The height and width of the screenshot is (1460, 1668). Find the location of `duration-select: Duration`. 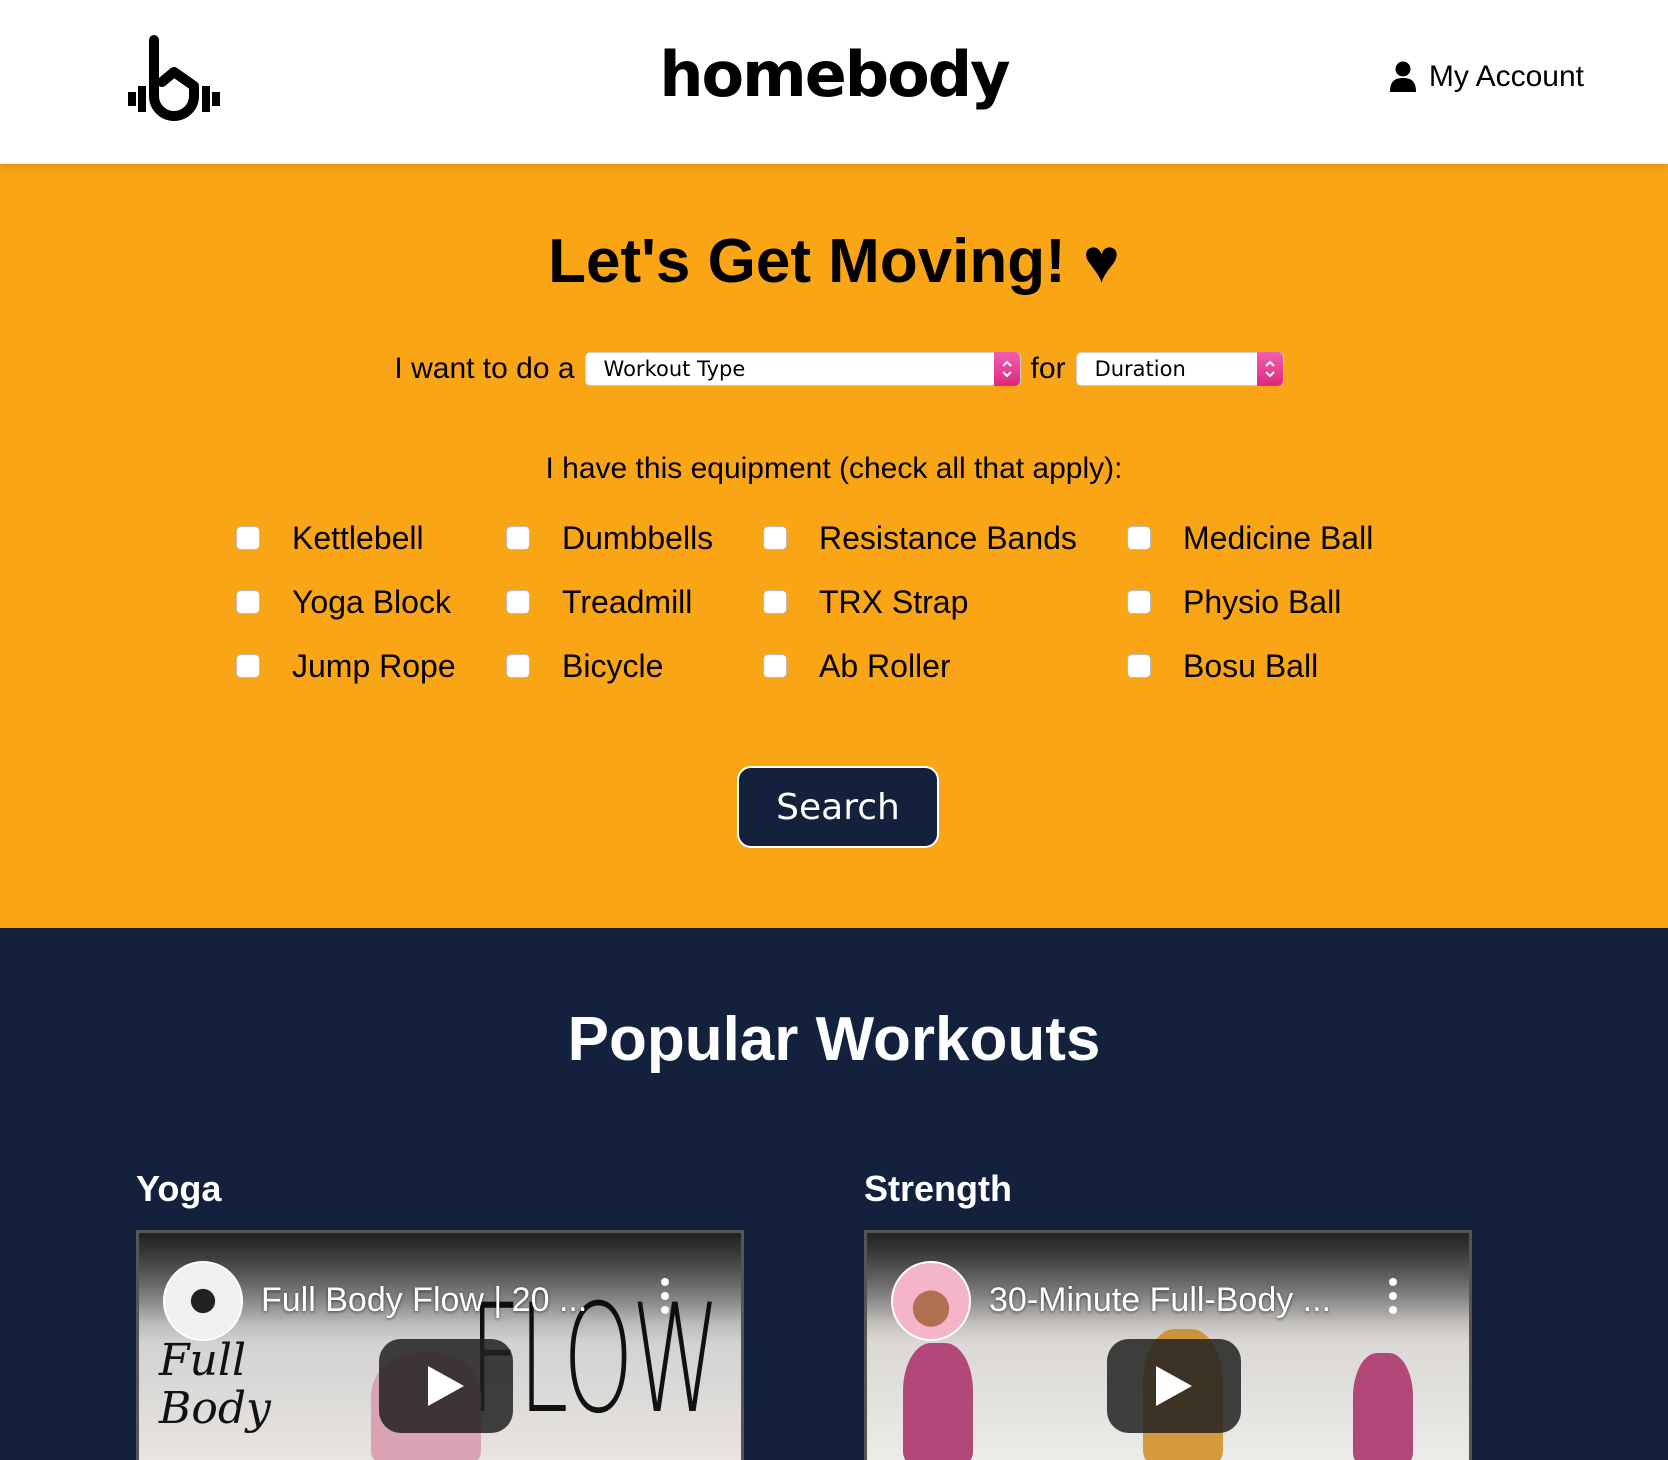

duration-select: Duration is located at coordinates (1179, 369).